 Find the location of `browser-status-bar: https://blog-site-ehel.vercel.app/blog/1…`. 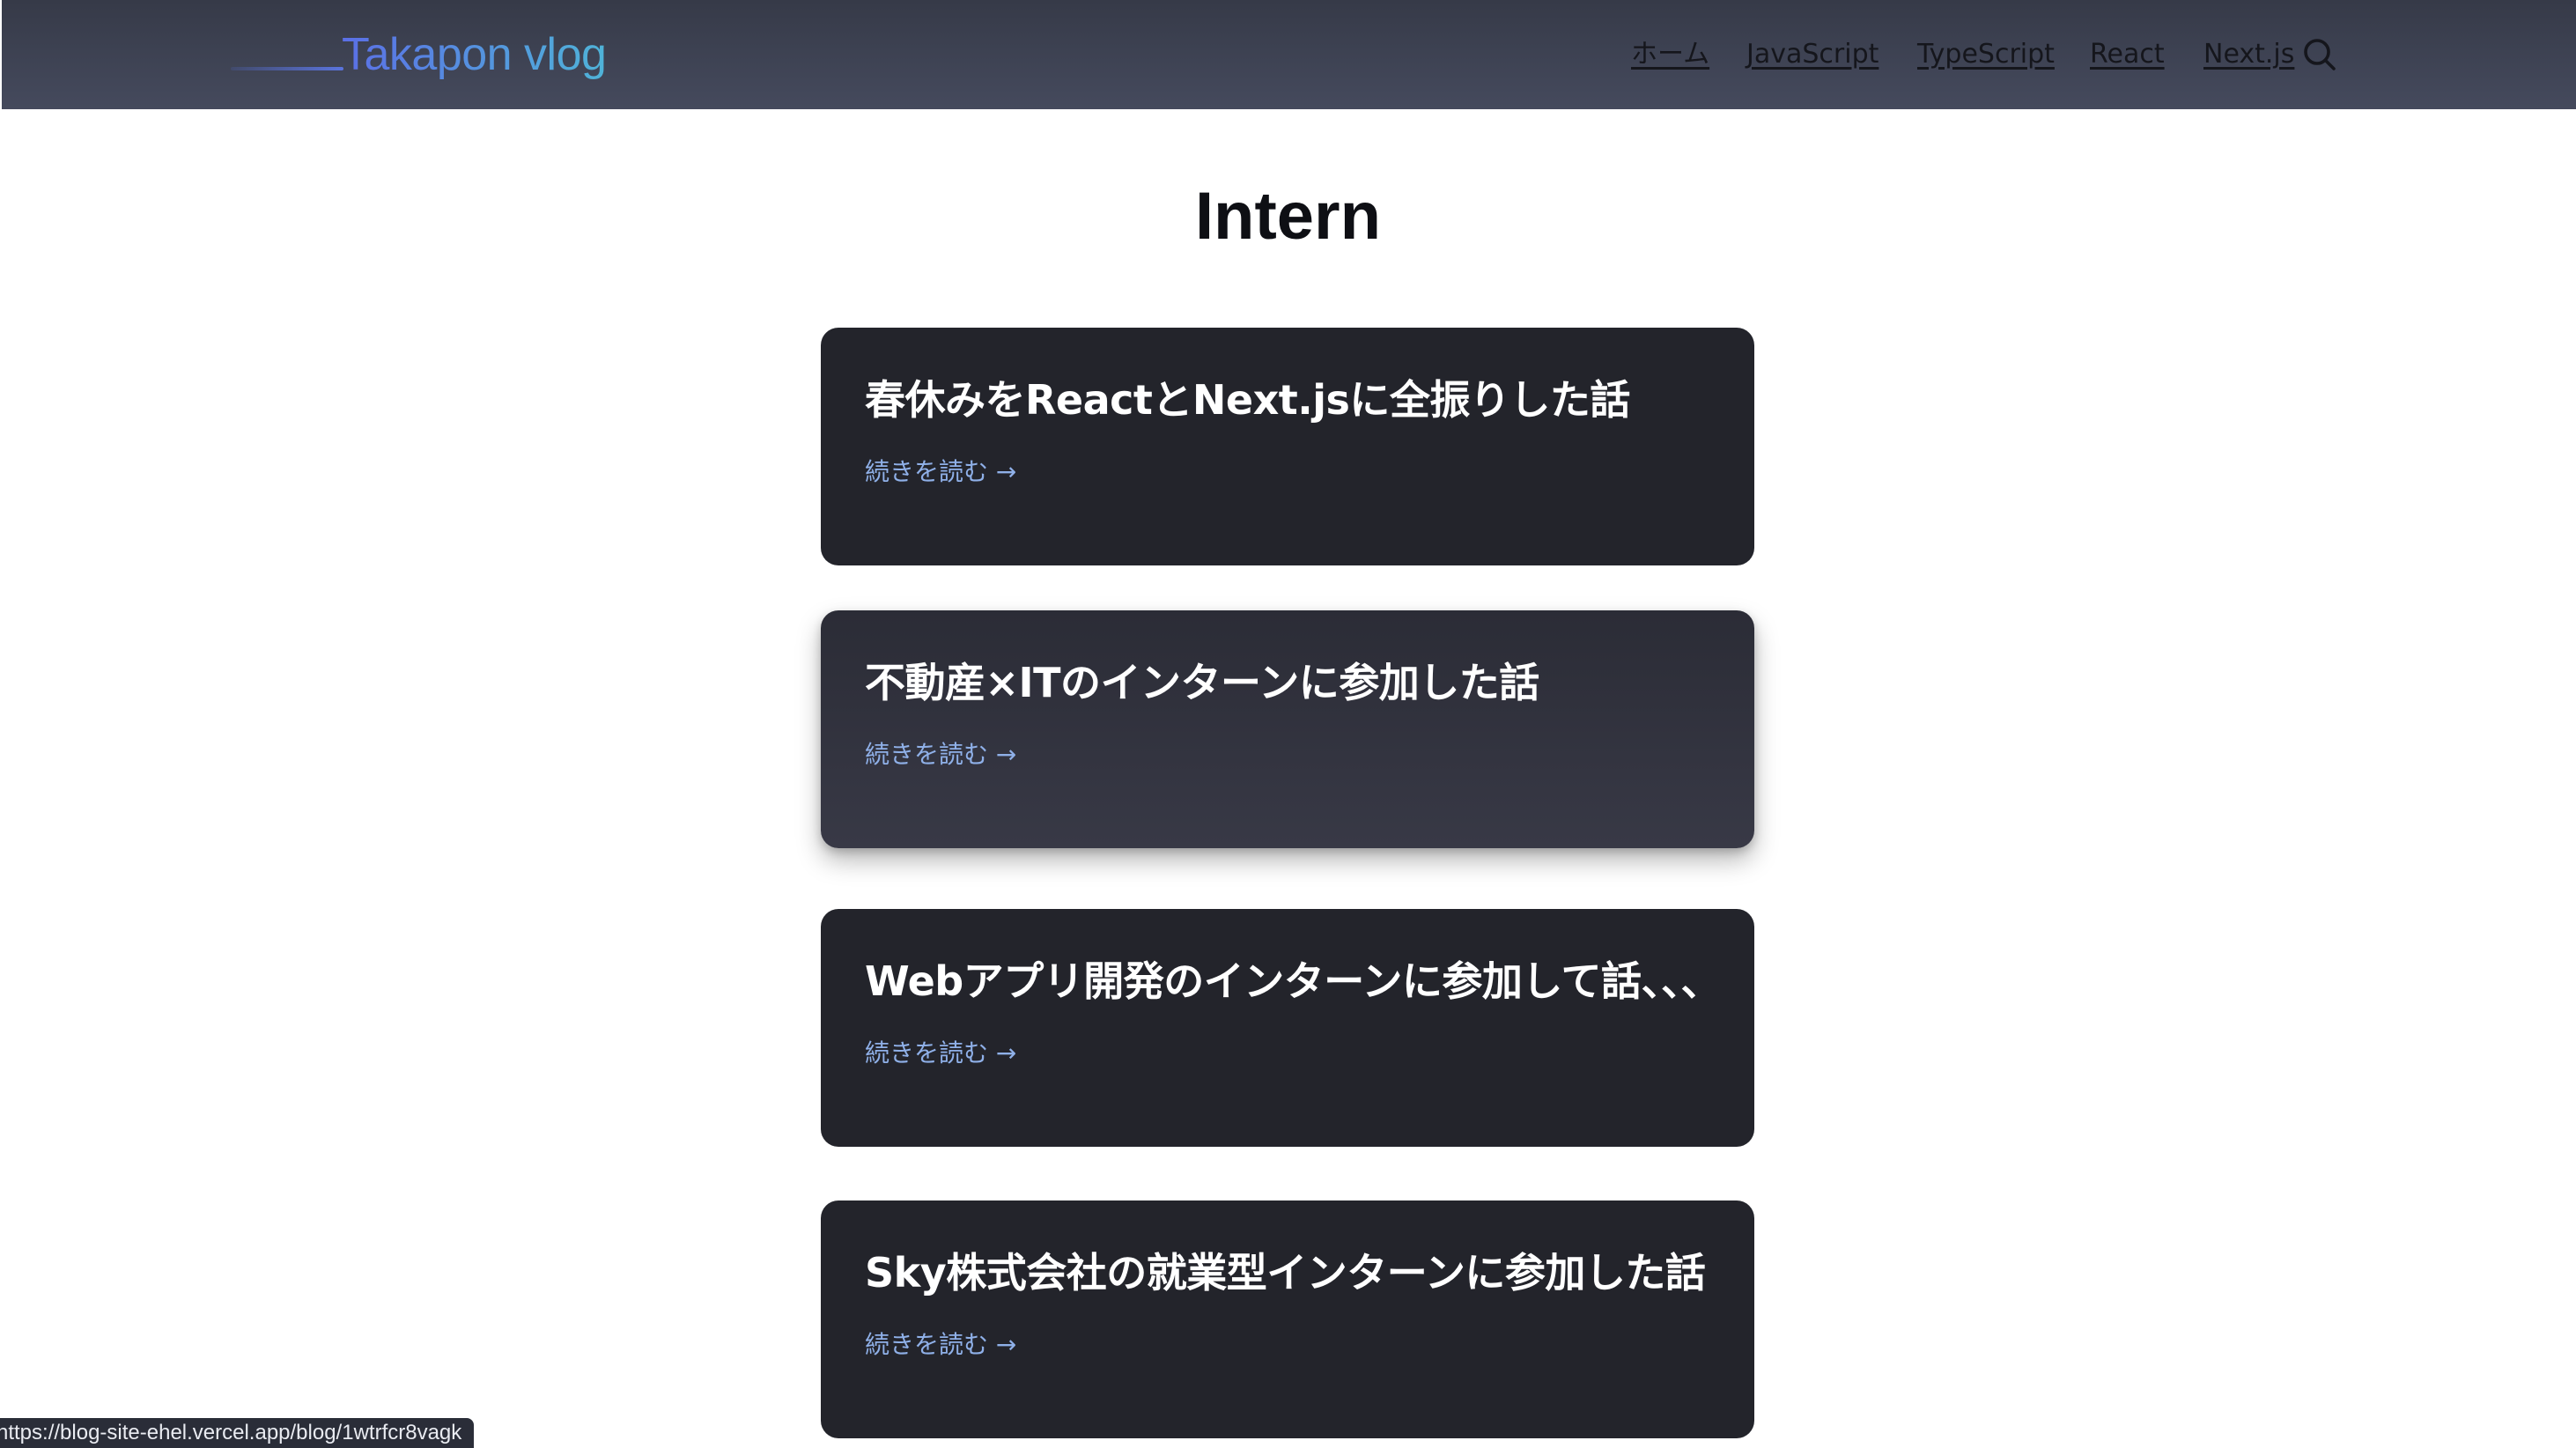

browser-status-bar: https://blog-site-ehel.vercel.app/blog/1… is located at coordinates (237, 1433).